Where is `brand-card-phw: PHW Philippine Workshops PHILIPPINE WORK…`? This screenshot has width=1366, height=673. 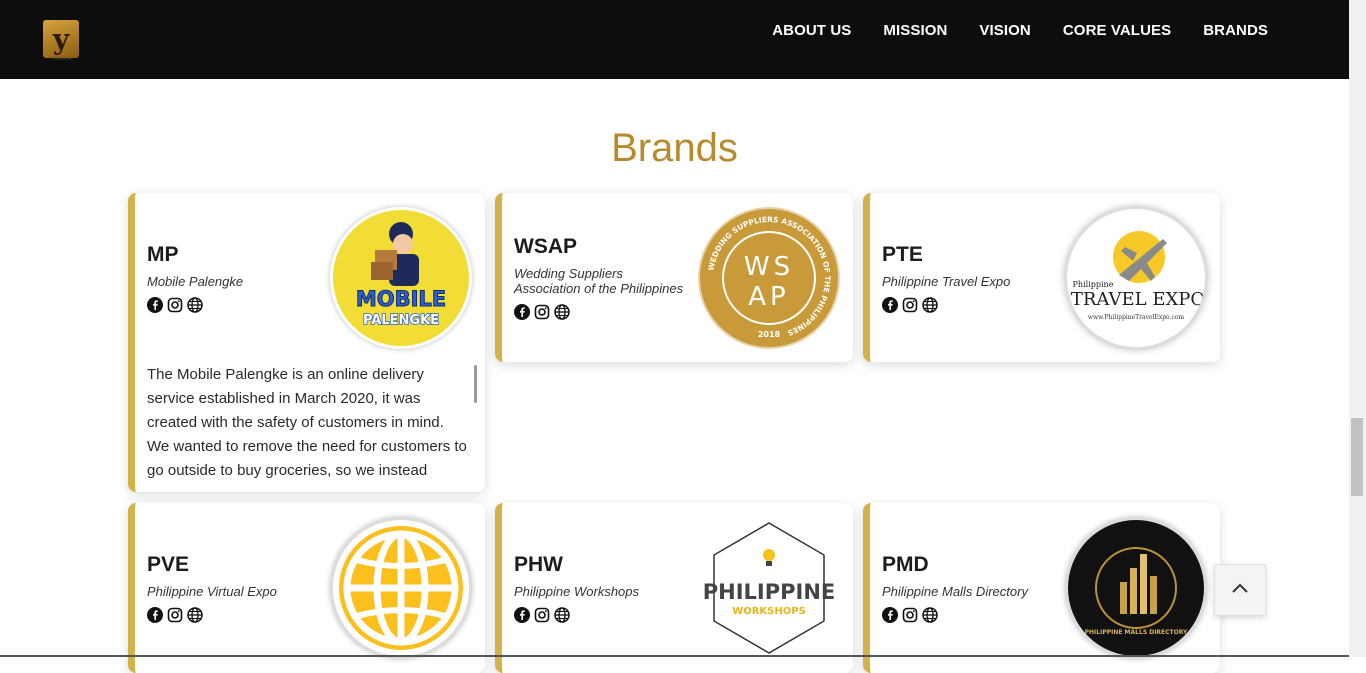 brand-card-phw: PHW Philippine Workshops PHILIPPINE WORK… is located at coordinates (674, 588).